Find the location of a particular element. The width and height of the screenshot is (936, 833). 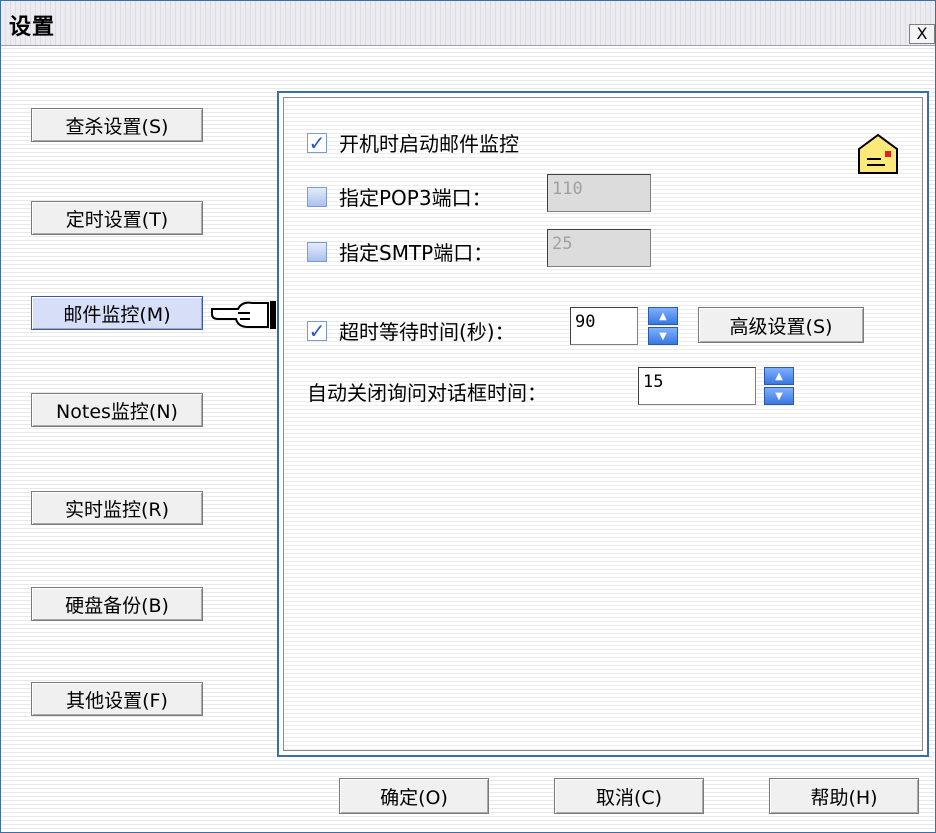

startup-monitor-row: ✓ 开机时启动邮件监控 is located at coordinates (413, 142).